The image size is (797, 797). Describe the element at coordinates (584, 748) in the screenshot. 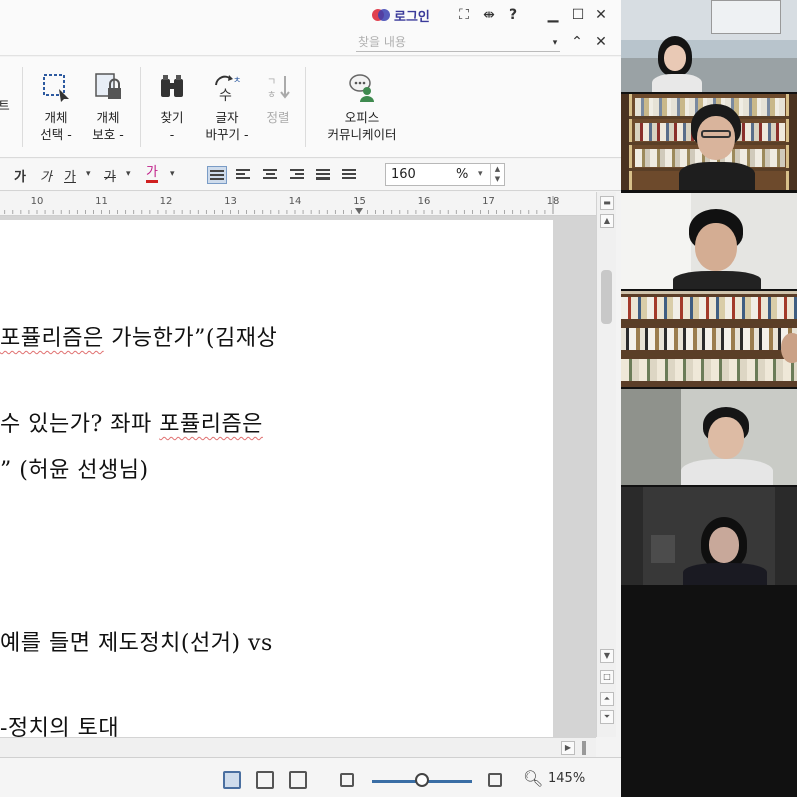

I see `splitter-handle` at that location.